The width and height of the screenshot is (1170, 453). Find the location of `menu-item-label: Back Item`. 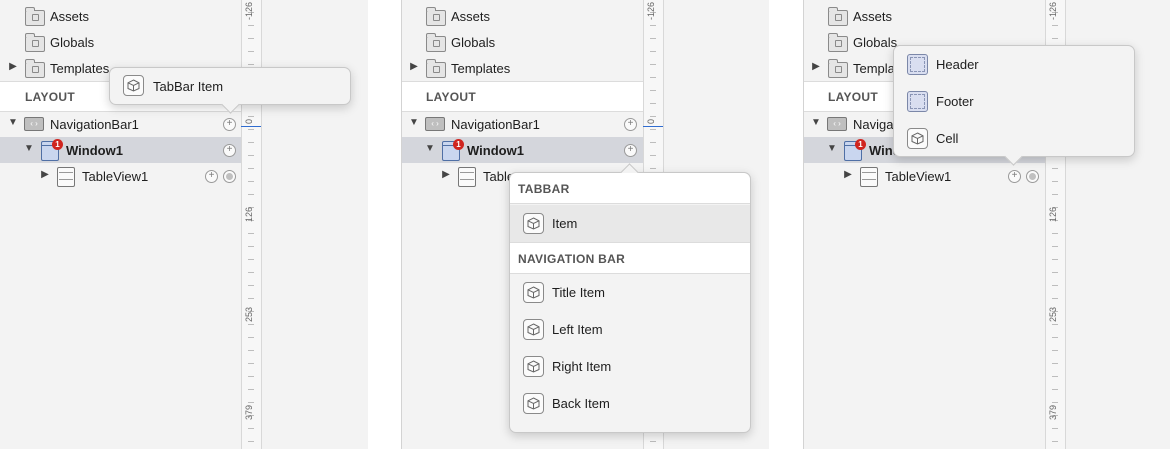

menu-item-label: Back Item is located at coordinates (581, 403).